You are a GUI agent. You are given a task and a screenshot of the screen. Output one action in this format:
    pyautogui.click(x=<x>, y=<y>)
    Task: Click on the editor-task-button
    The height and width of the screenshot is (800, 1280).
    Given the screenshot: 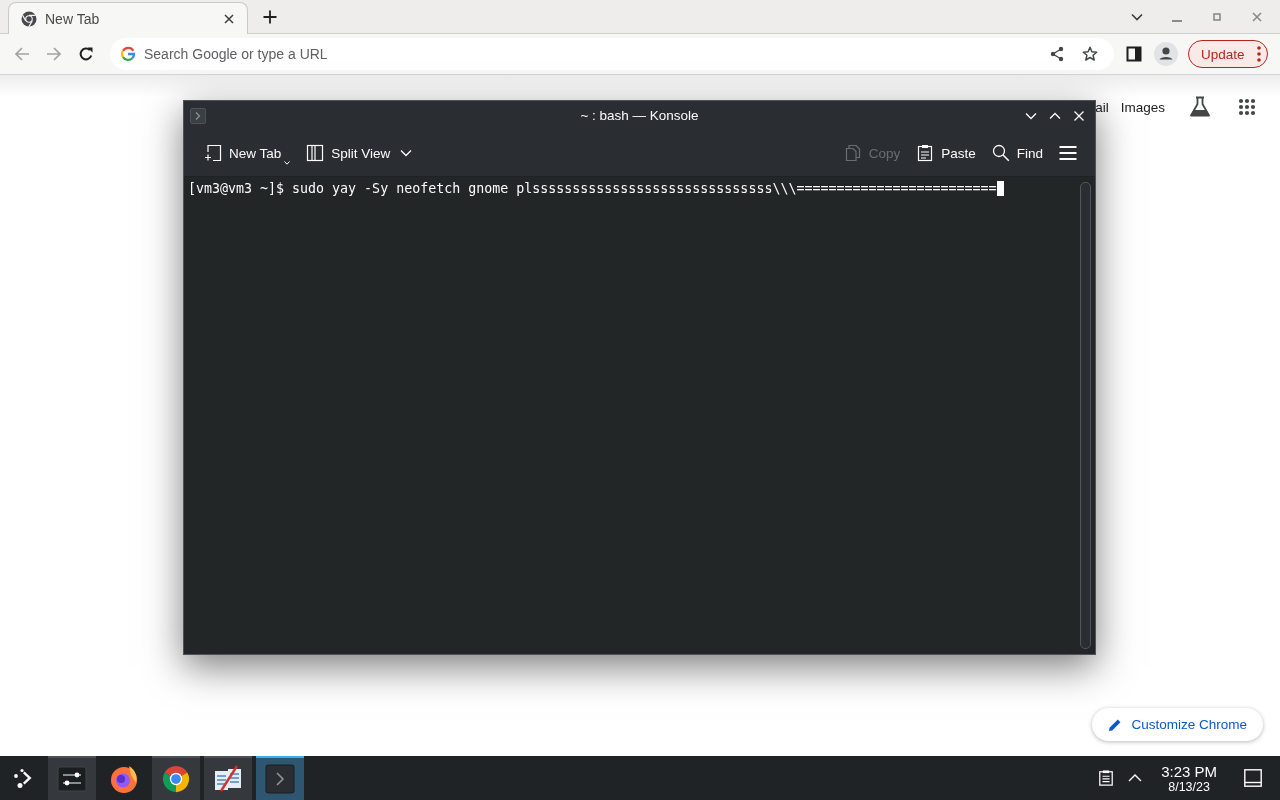 What is the action you would take?
    pyautogui.click(x=228, y=778)
    